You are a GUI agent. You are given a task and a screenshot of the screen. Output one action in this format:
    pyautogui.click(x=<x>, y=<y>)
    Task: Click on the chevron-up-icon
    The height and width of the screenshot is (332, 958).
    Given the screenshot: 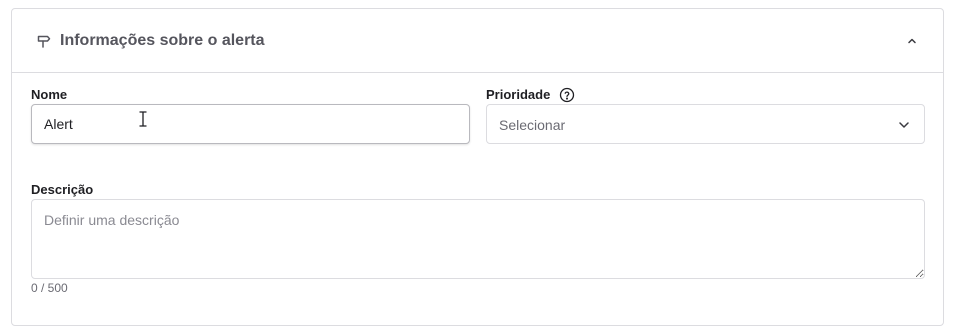 What is the action you would take?
    pyautogui.click(x=912, y=41)
    